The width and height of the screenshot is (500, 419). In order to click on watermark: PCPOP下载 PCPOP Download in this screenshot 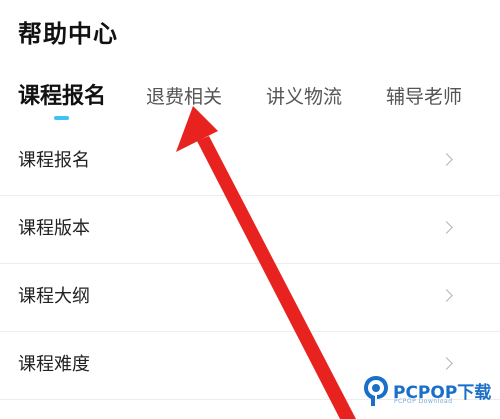, I will do `click(429, 392)`.